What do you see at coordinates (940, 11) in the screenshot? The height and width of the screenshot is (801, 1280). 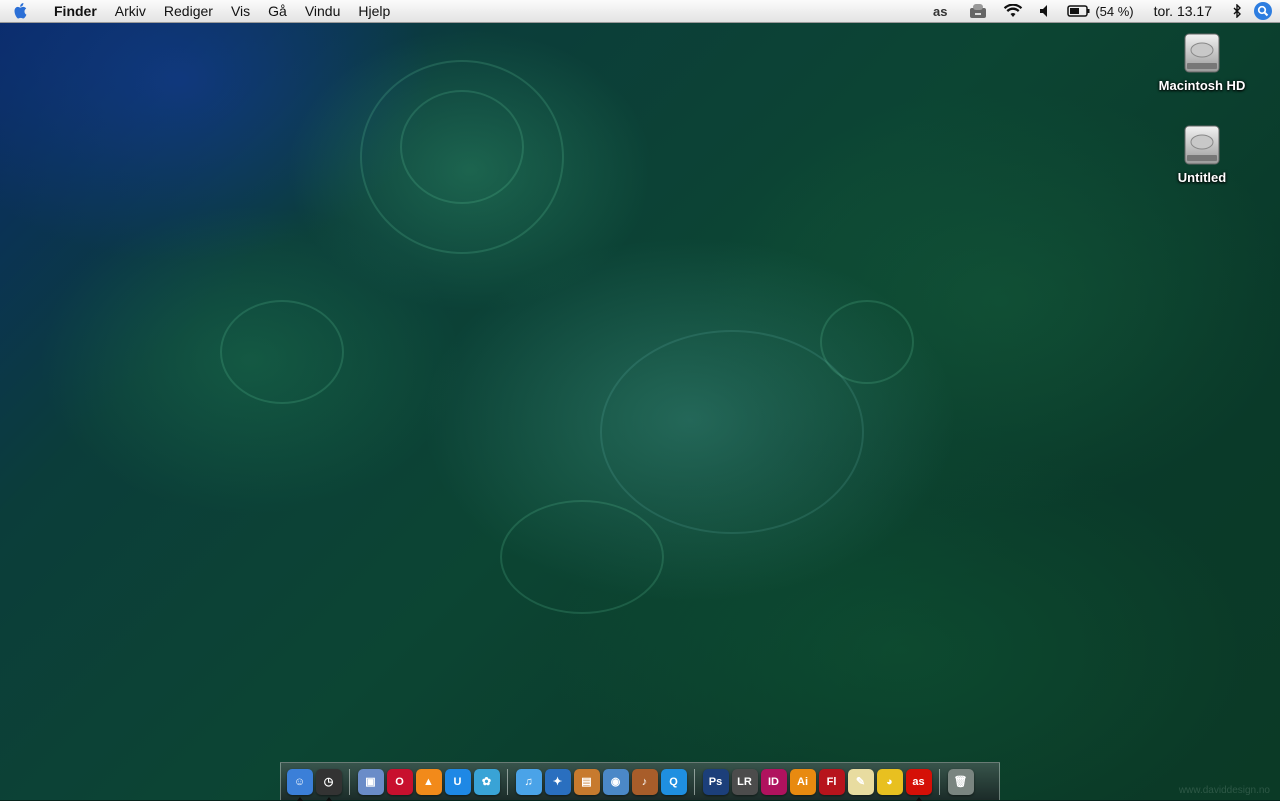 I see `svg-text: as` at bounding box center [940, 11].